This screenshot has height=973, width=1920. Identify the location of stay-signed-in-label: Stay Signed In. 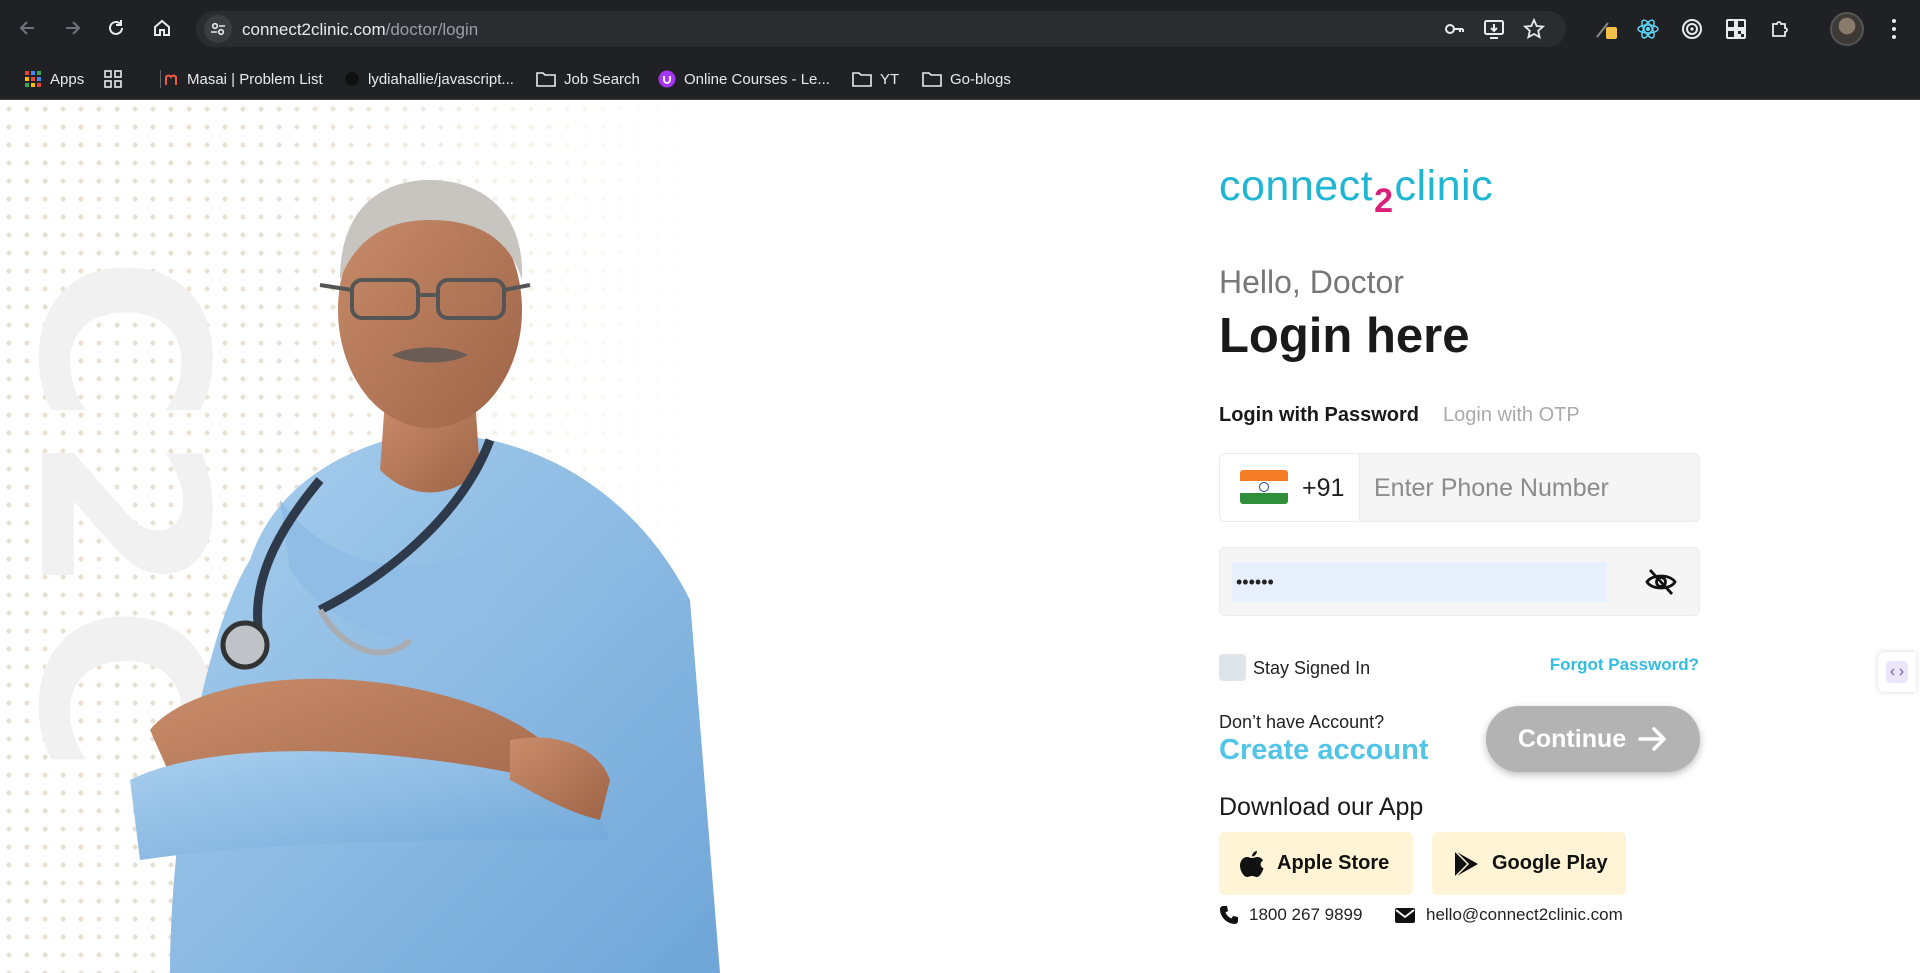
(1311, 668).